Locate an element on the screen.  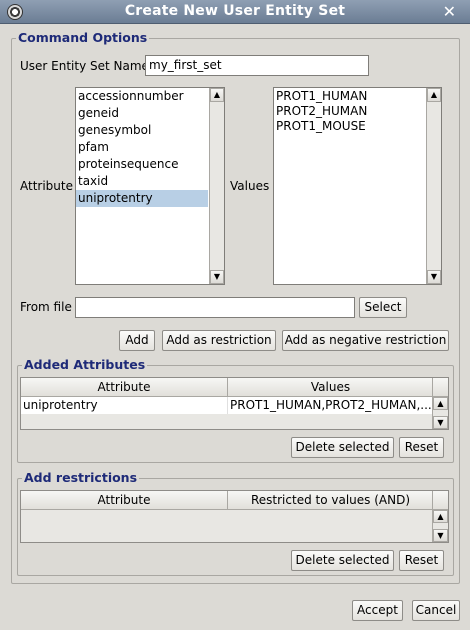
from-file-input is located at coordinates (215, 307).